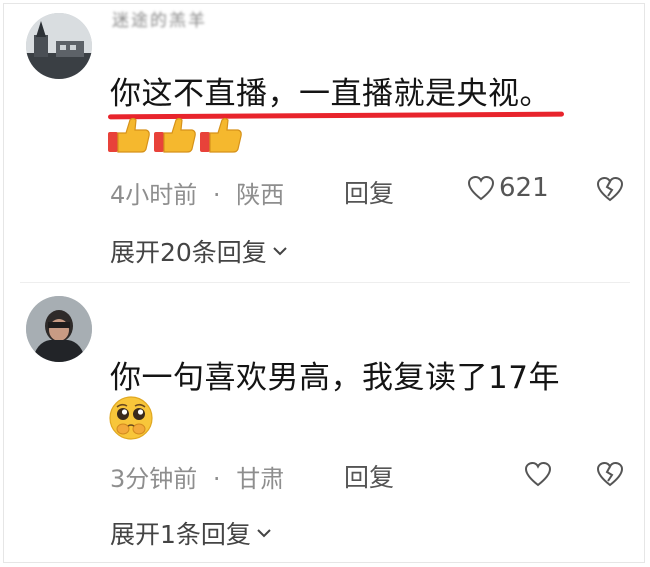 This screenshot has height=567, width=650. What do you see at coordinates (131, 418) in the screenshot?
I see `pleading-face-icon` at bounding box center [131, 418].